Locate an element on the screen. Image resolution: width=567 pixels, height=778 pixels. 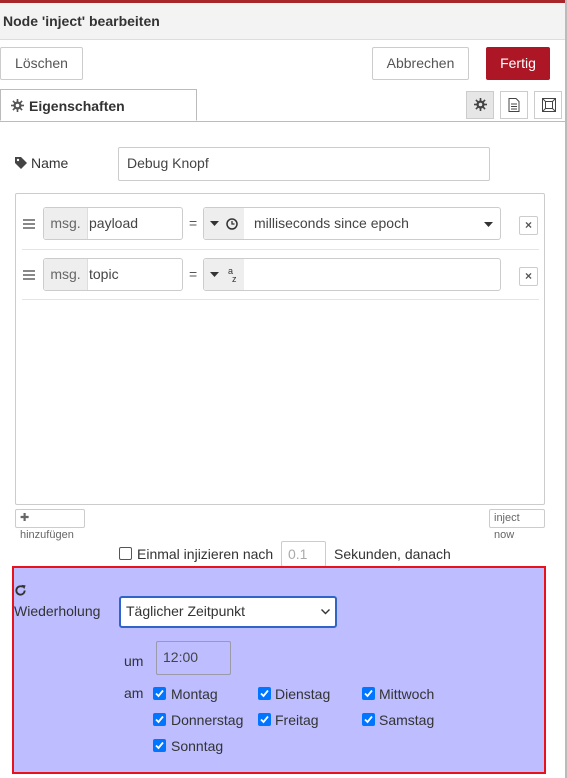
document-icon is located at coordinates (514, 105).